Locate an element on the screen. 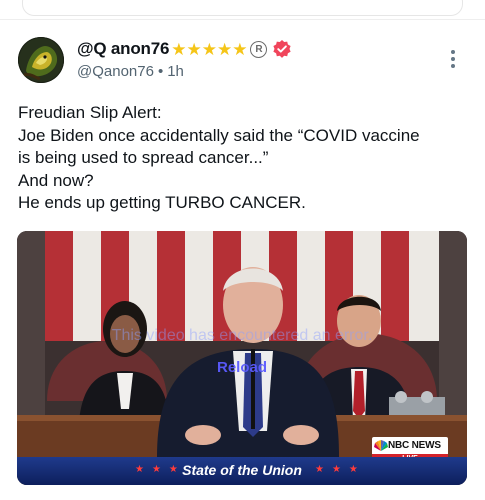 Image resolution: width=485 pixels, height=500 pixels. post-text-line: He ends up getting TURBO CANCER. is located at coordinates (162, 202).